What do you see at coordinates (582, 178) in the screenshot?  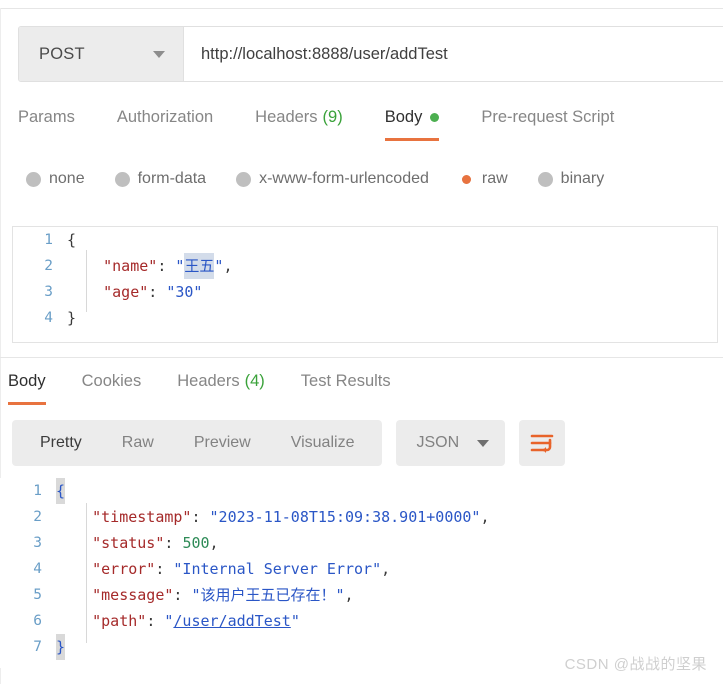 I see `body-type-binary-label: binary` at bounding box center [582, 178].